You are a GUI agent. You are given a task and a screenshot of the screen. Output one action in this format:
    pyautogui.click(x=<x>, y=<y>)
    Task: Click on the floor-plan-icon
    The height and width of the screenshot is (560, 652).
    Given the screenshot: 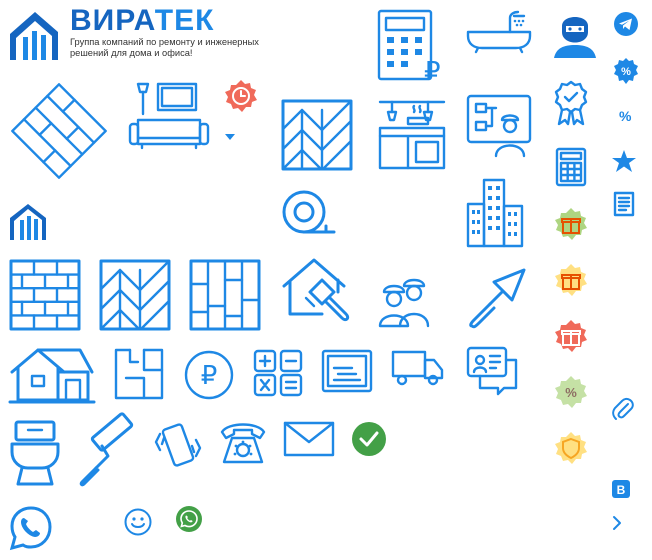 What is the action you would take?
    pyautogui.click(x=139, y=374)
    